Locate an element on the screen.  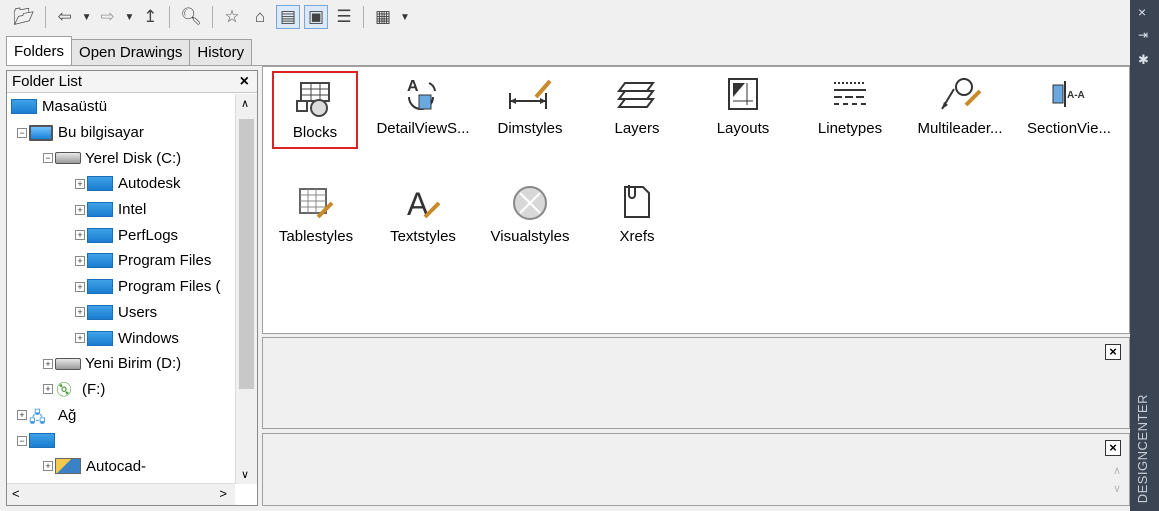
content-item-label: Xrefs is located at coordinates (637, 236).